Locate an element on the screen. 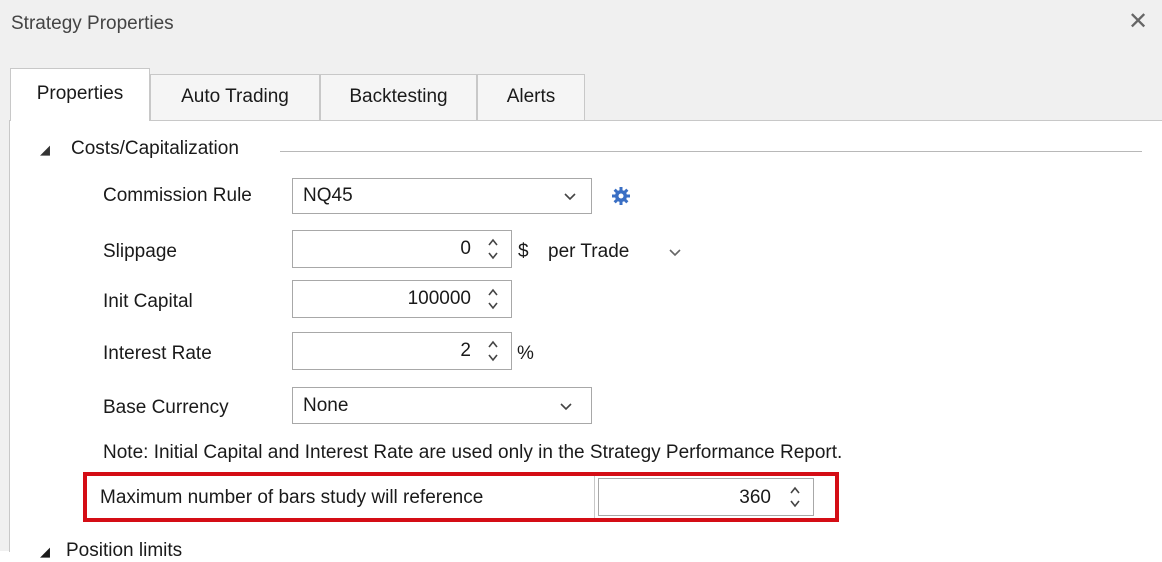  tab-properties: Properties is located at coordinates (80, 94).